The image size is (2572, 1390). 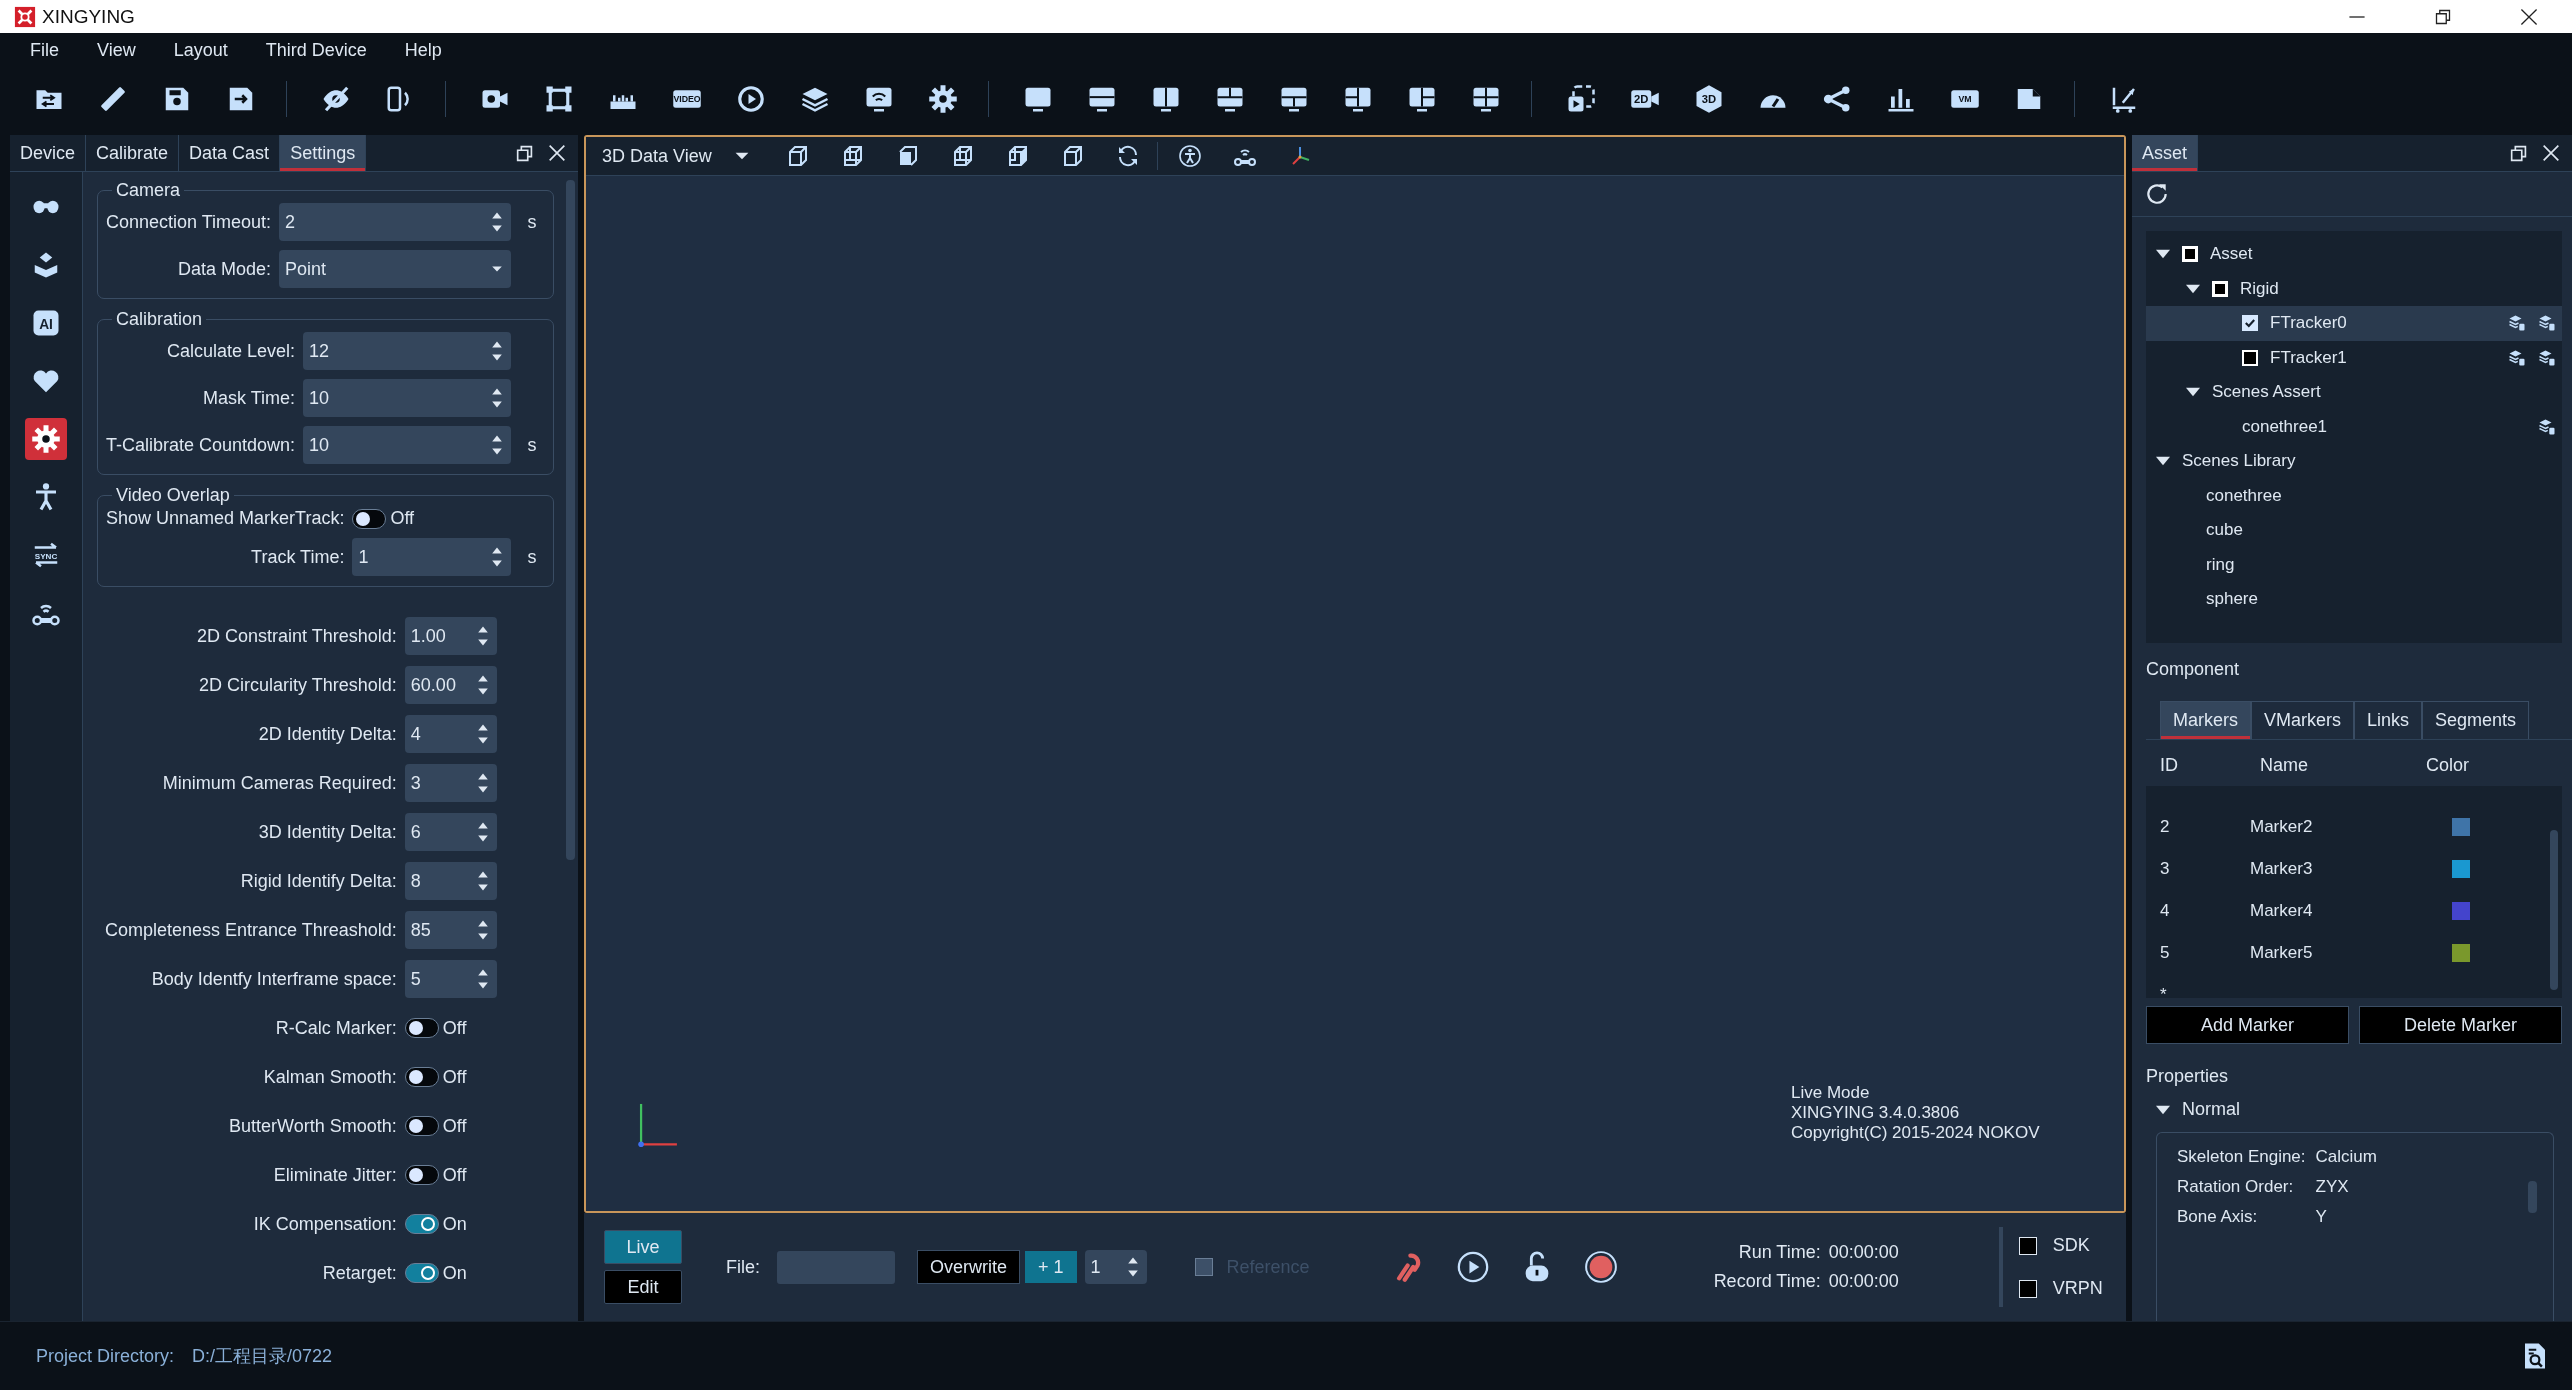 I want to click on component-tab: Markers, so click(x=2205, y=720).